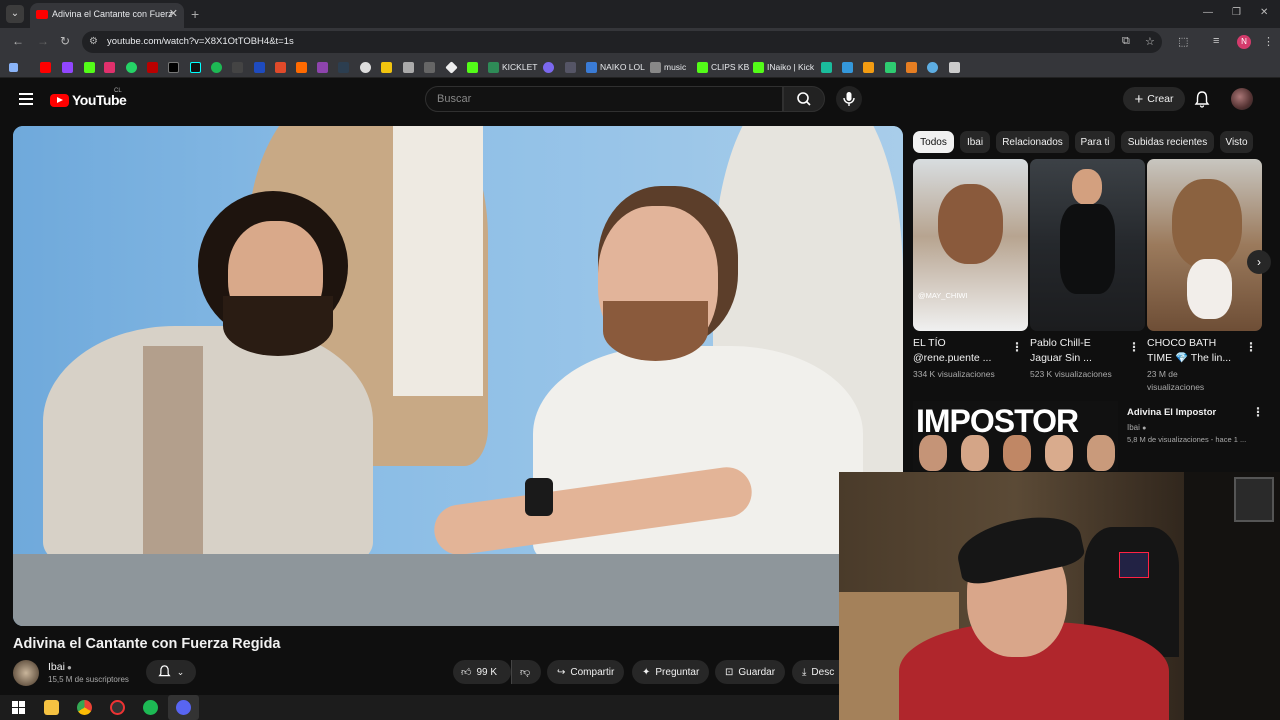 This screenshot has width=1280, height=720. Describe the element at coordinates (1167, 142) in the screenshot. I see `chip-subidas-recientes: Subidas recientes` at that location.